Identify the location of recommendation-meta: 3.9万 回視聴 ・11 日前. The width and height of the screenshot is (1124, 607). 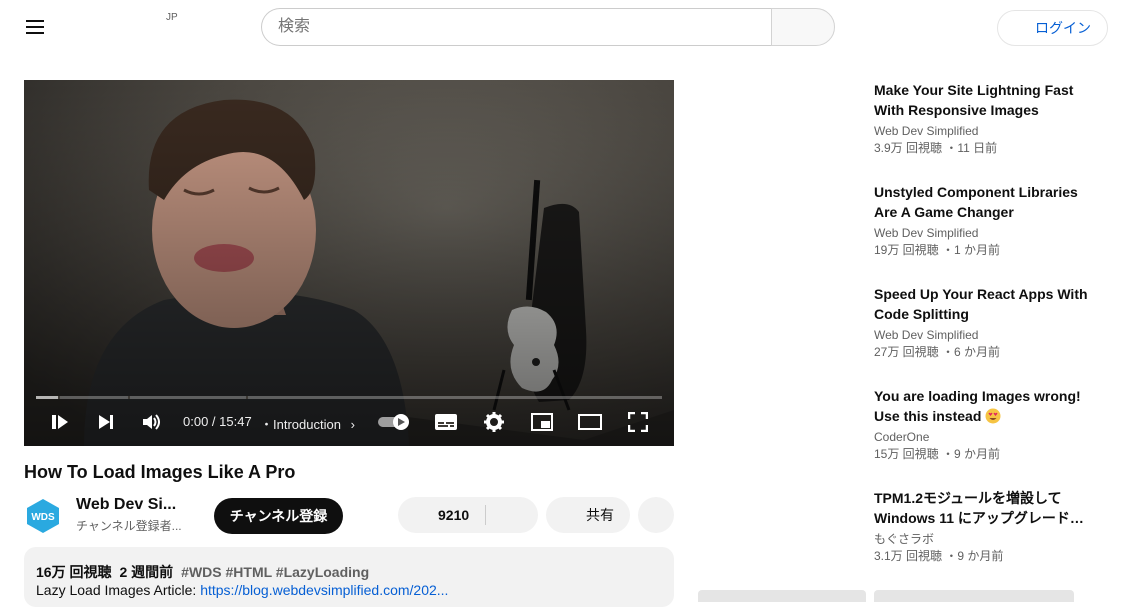
(936, 148).